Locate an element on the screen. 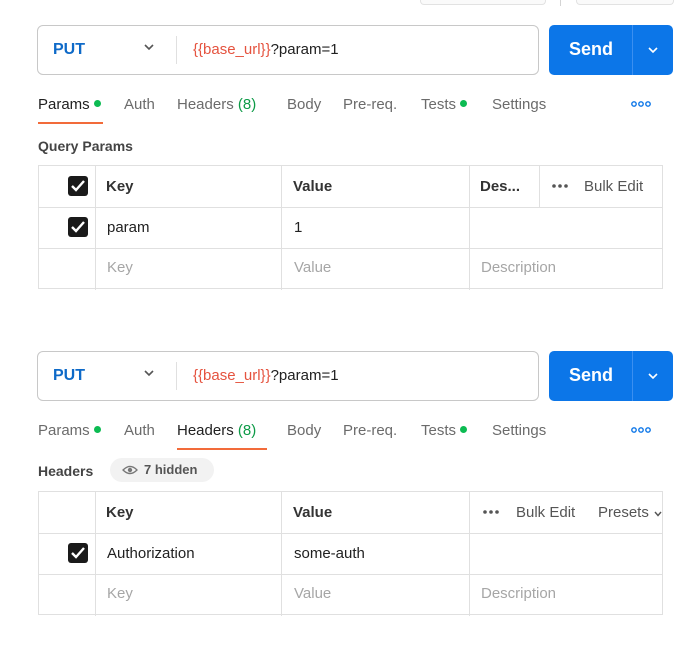  hidden-count: 7 hidden is located at coordinates (171, 469).